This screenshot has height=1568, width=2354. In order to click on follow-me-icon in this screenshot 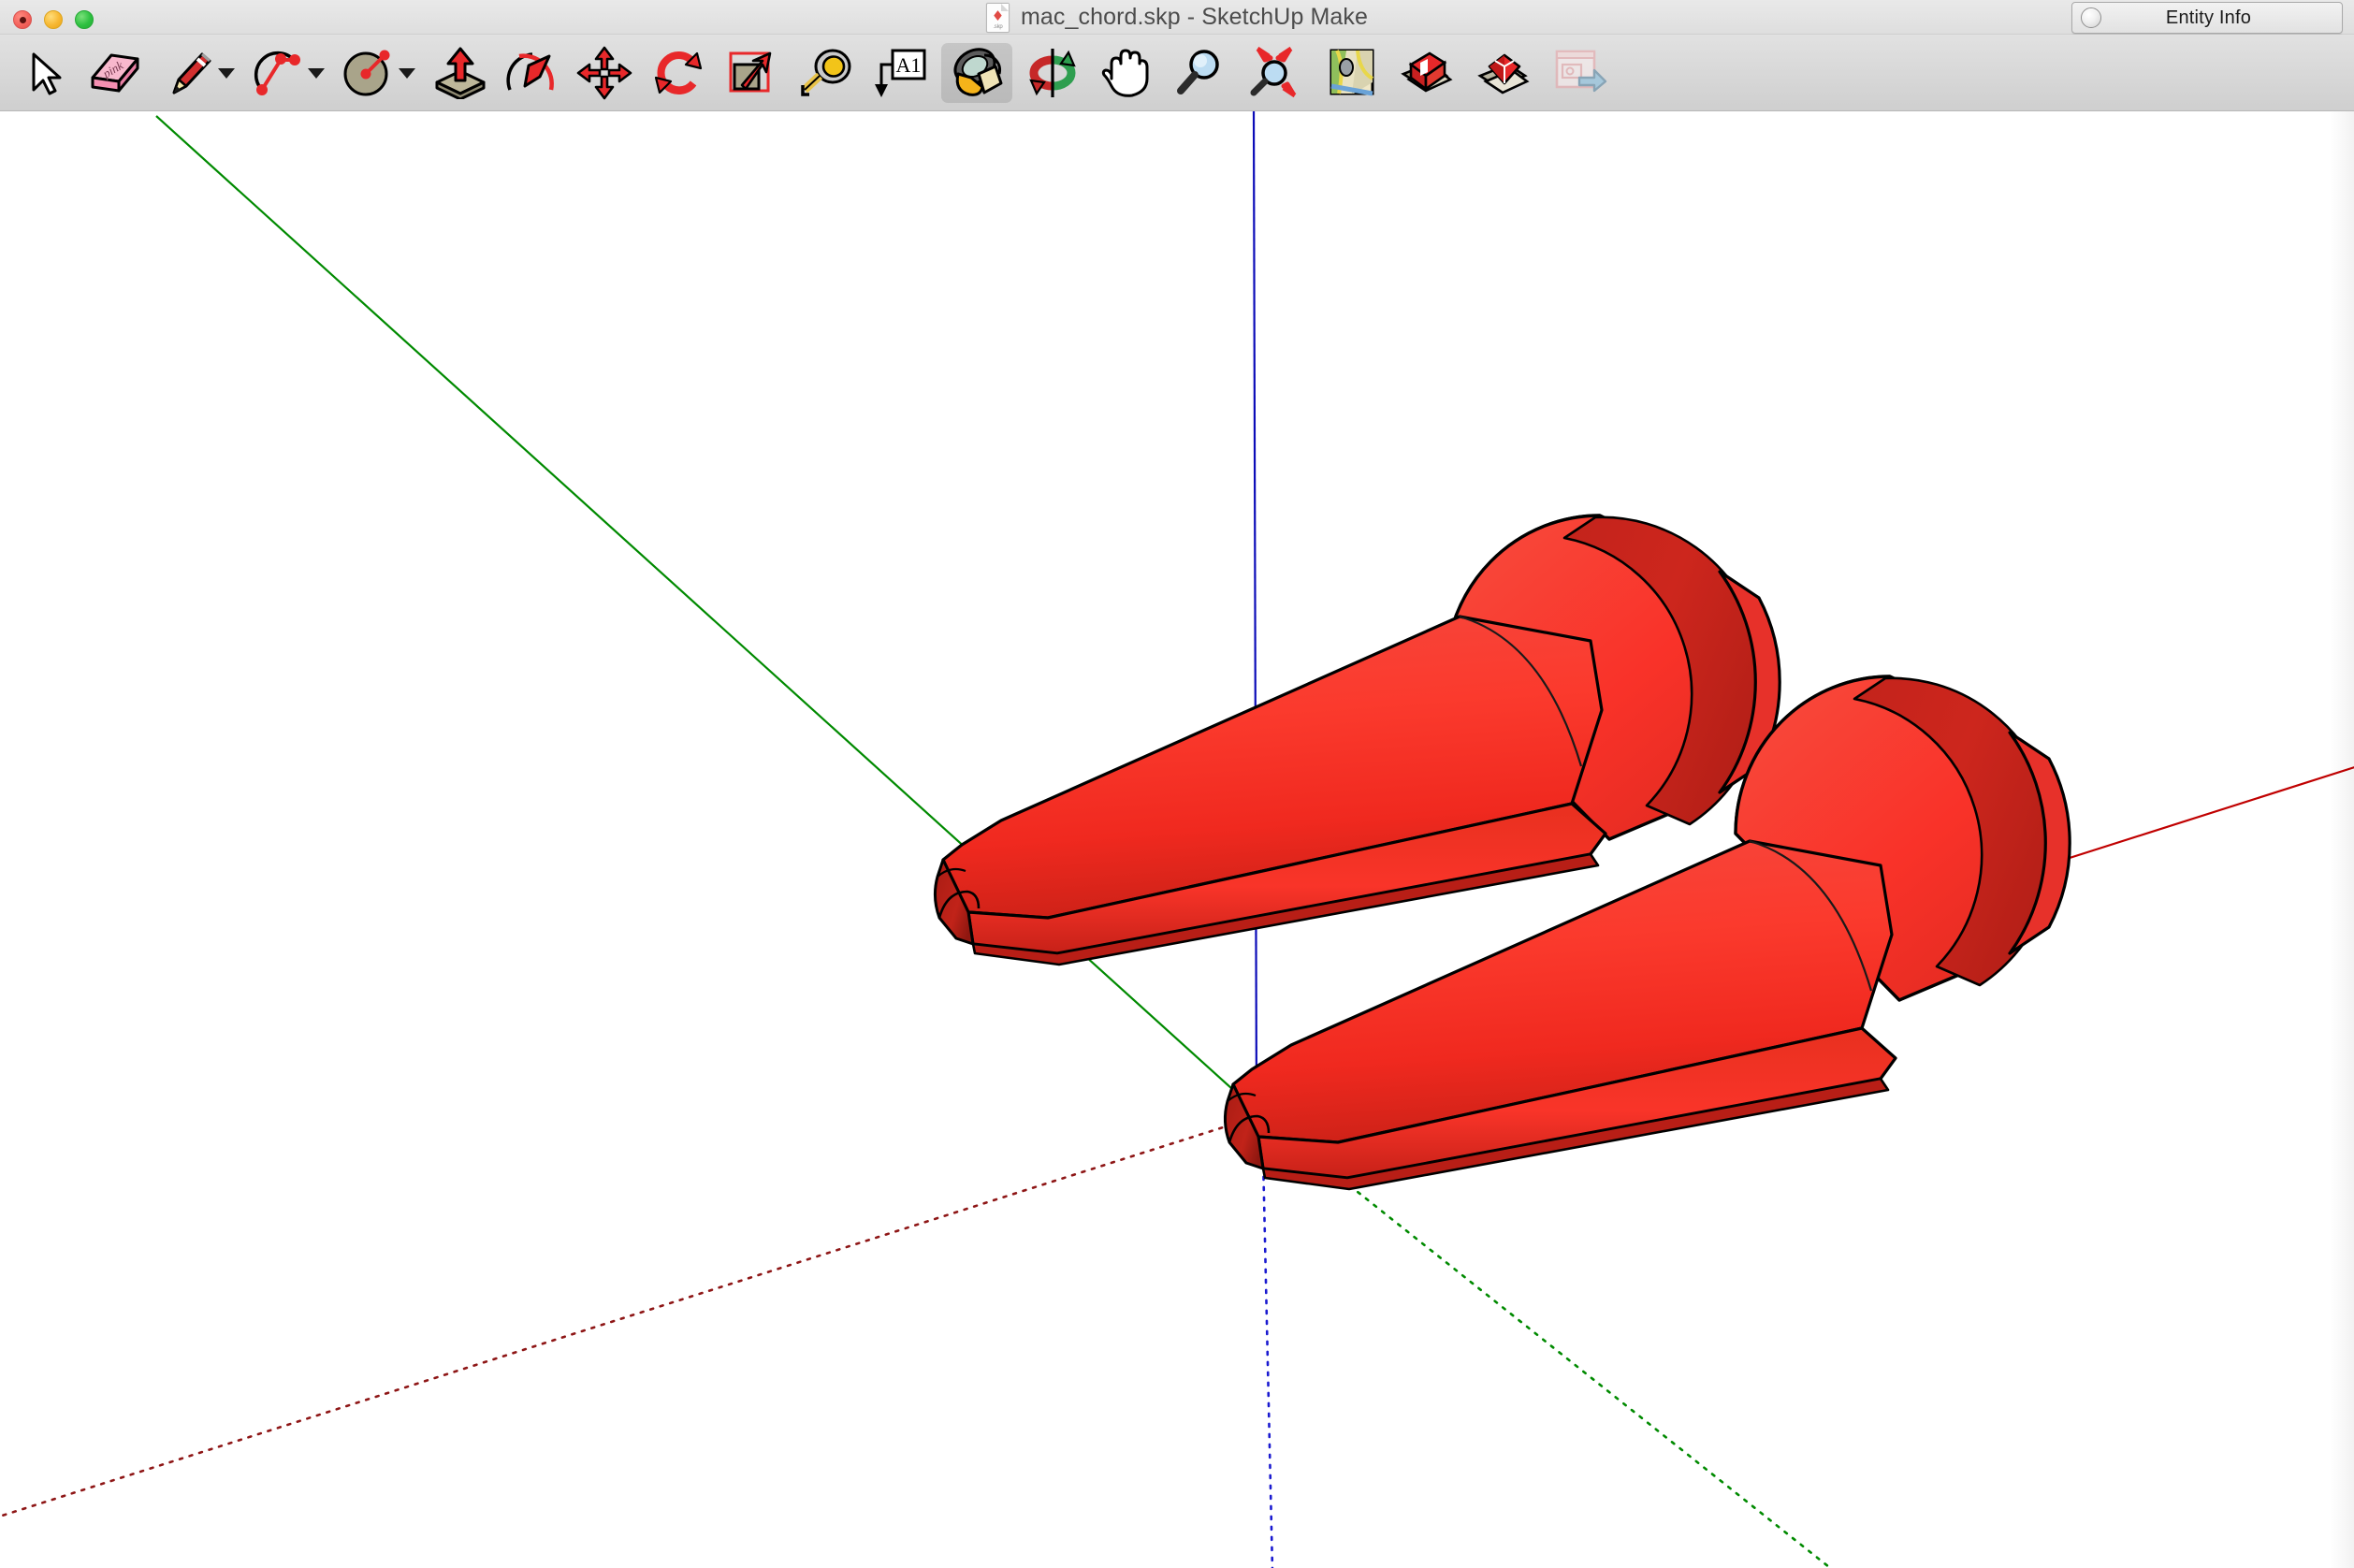, I will do `click(530, 71)`.